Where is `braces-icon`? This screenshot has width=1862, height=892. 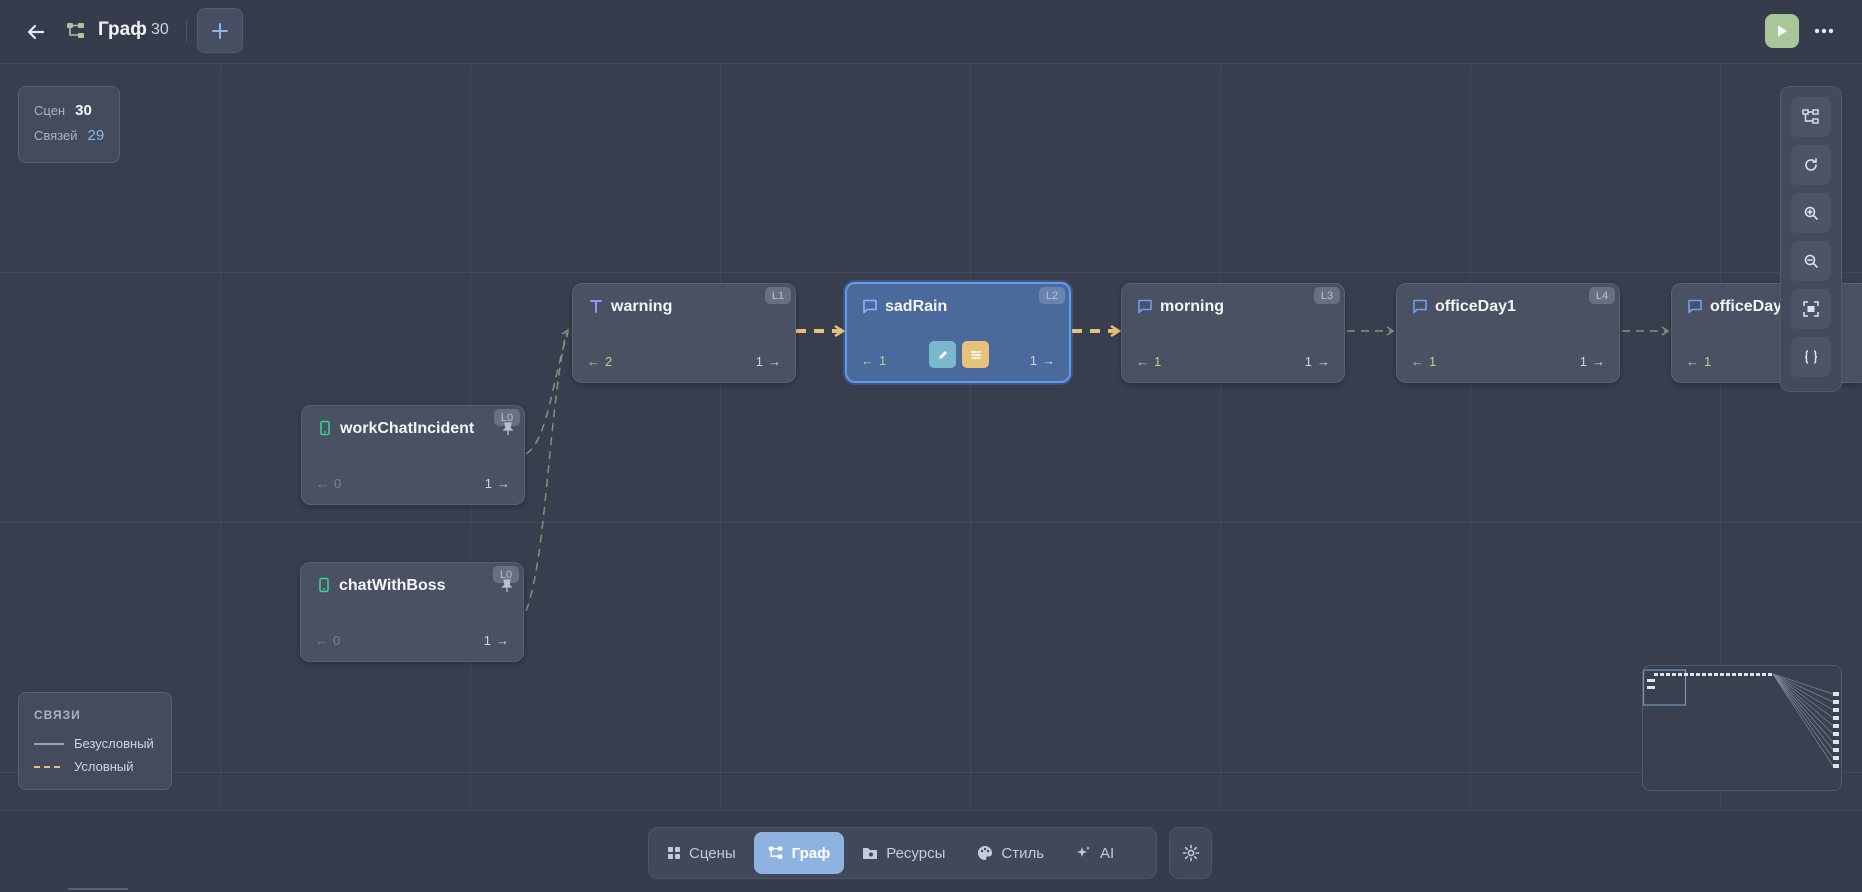
braces-icon is located at coordinates (1811, 357).